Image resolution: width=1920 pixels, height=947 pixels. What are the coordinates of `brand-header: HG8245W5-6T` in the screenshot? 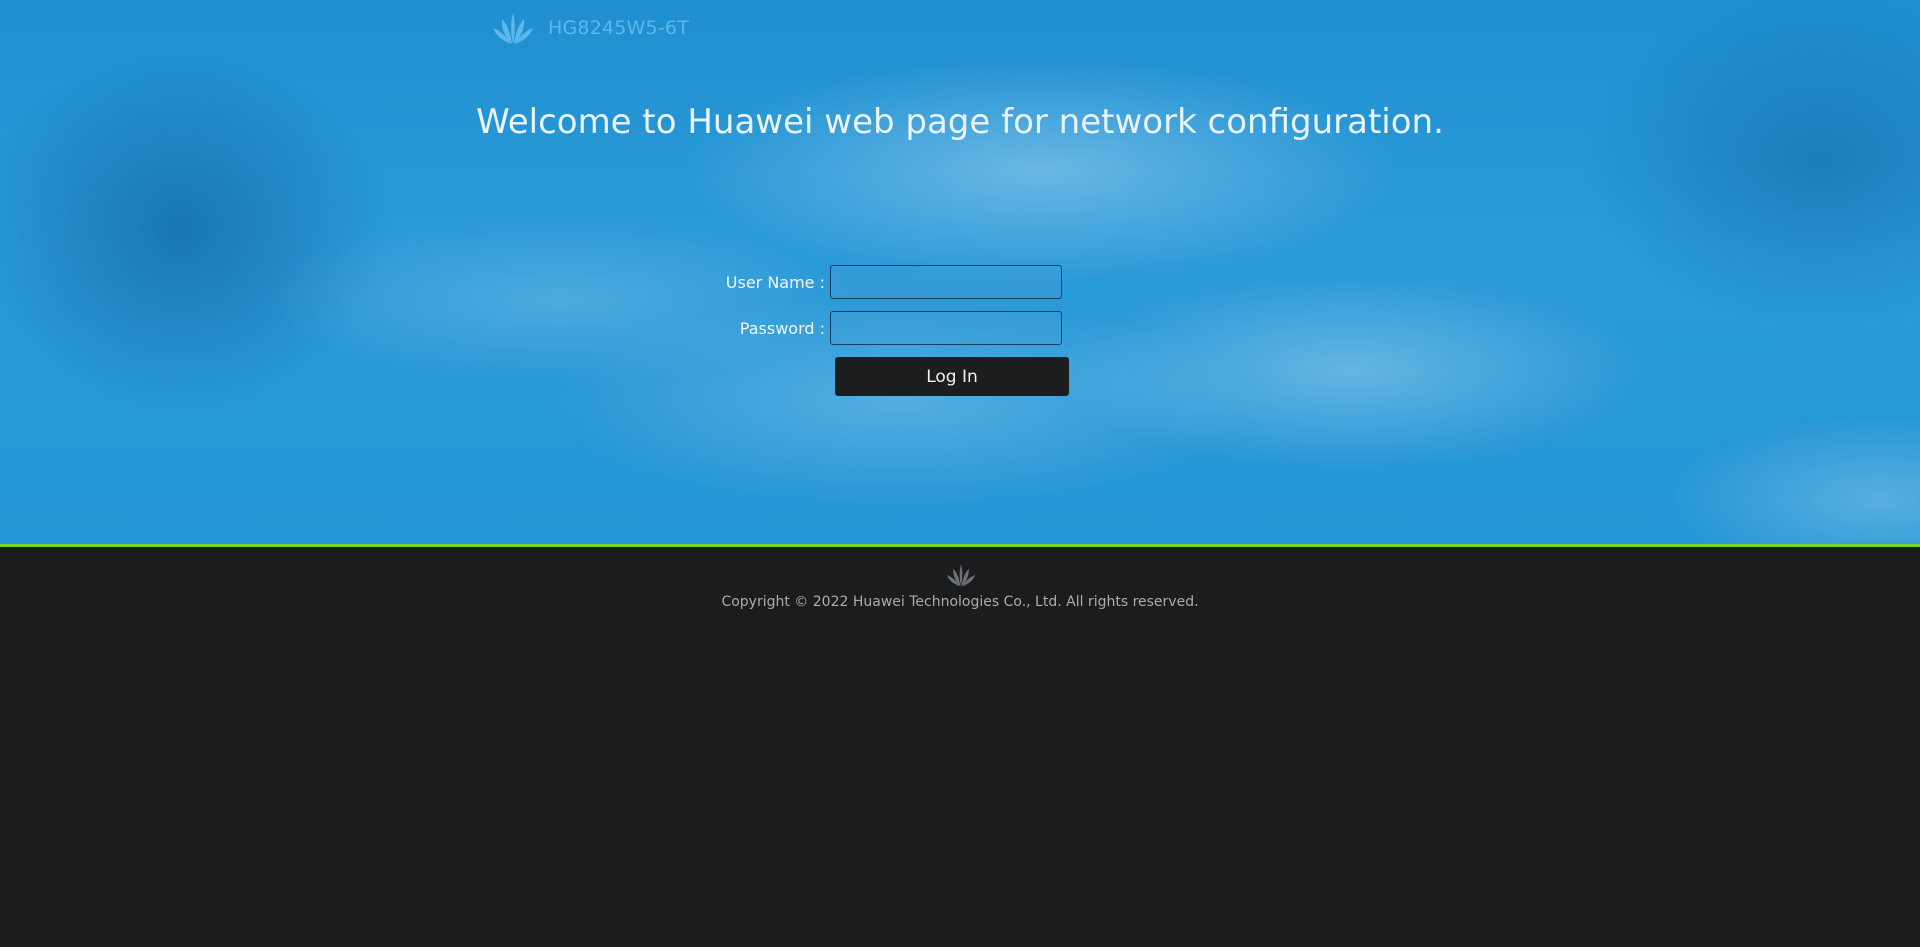 It's located at (589, 28).